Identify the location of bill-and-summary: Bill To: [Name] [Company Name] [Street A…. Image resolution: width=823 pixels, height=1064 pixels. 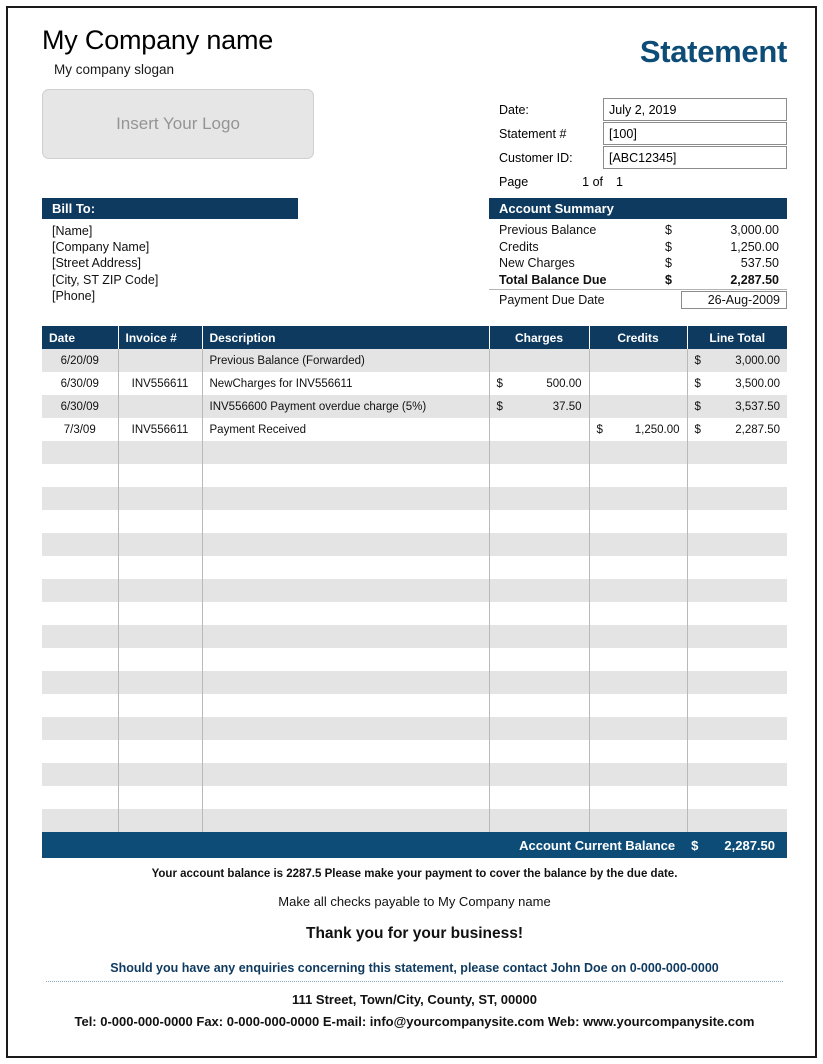
(414, 259).